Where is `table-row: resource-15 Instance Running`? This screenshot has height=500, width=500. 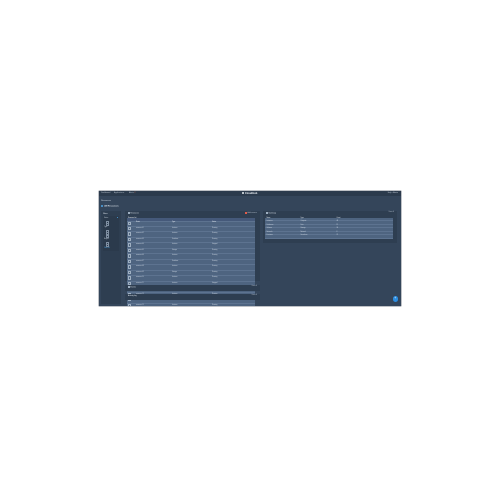
table-row: resource-15 Instance Running is located at coordinates (190, 304).